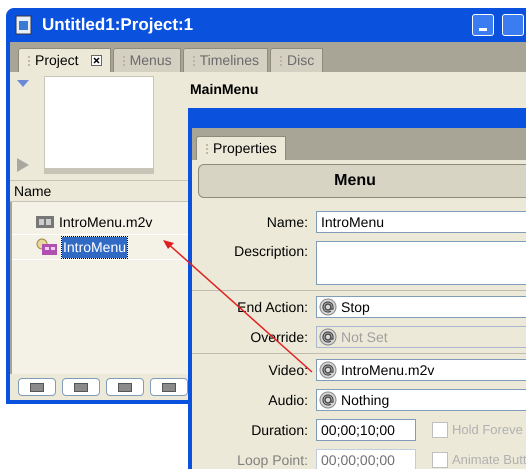 The width and height of the screenshot is (526, 469). What do you see at coordinates (421, 263) in the screenshot?
I see `description-field` at bounding box center [421, 263].